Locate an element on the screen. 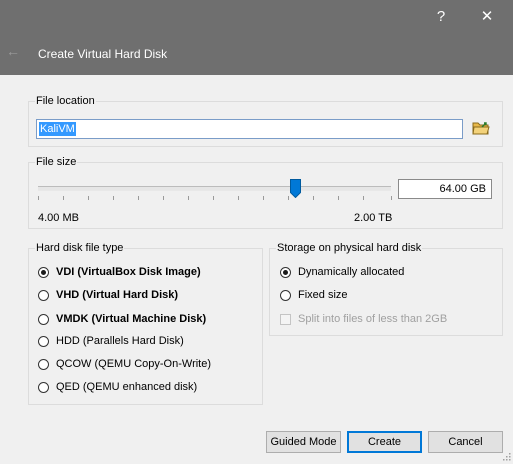 The width and height of the screenshot is (513, 464). storage-label: Storage on physical hard disk is located at coordinates (349, 248).